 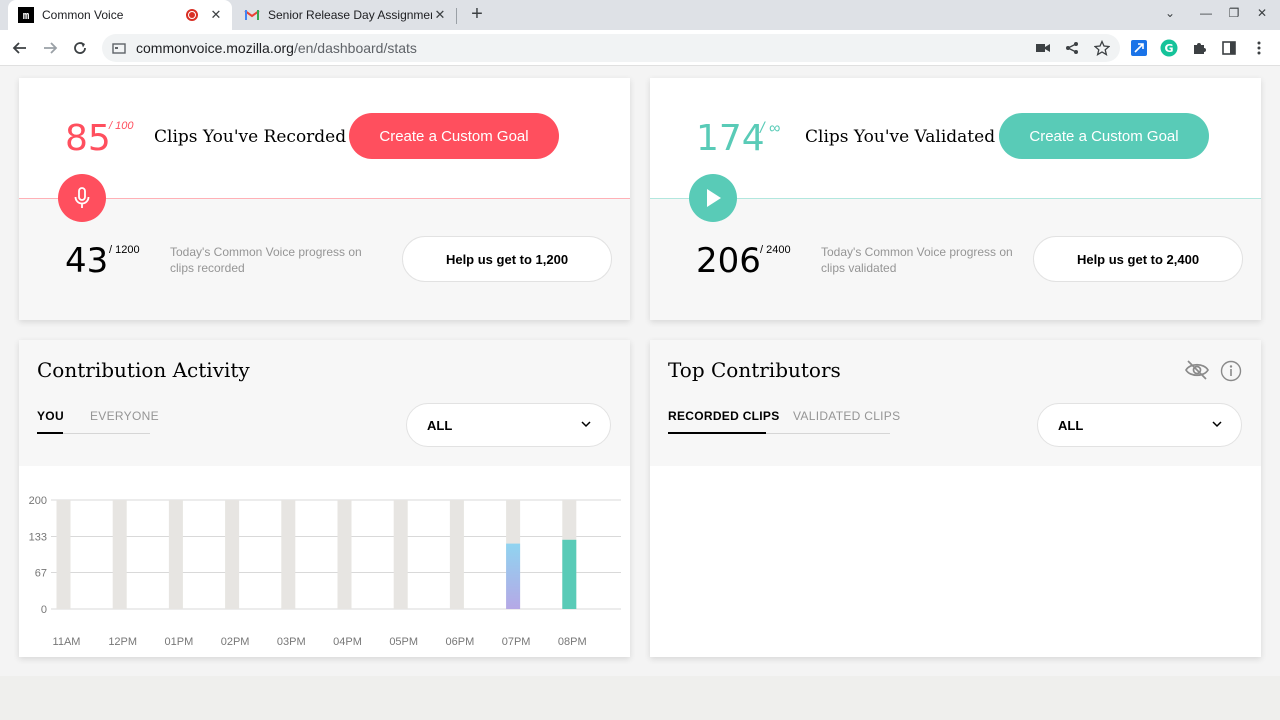 I want to click on x-tick-label: 06PM, so click(x=460, y=642).